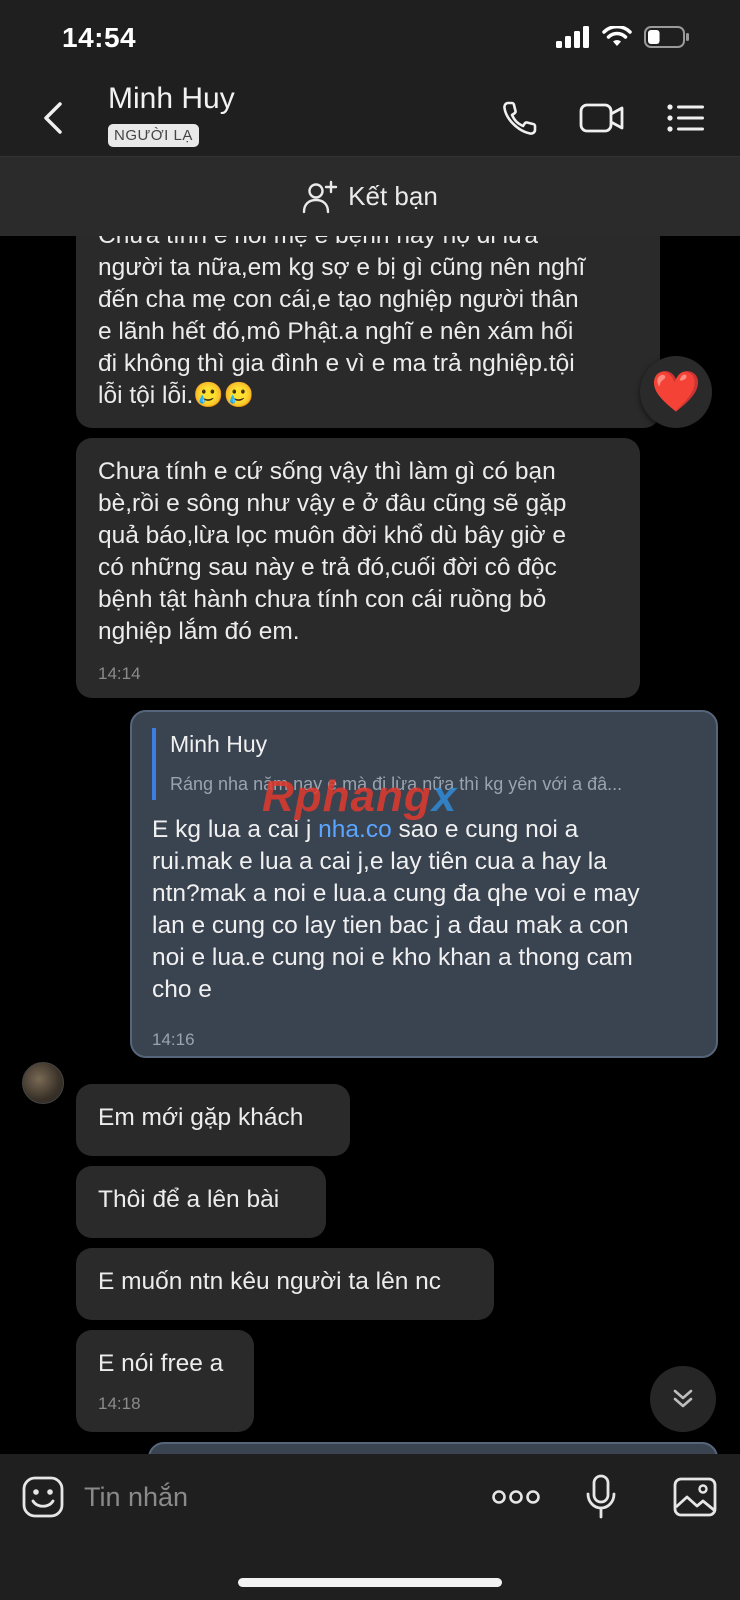 The height and width of the screenshot is (1600, 740). I want to click on add-friend-bar: Kết bạn, so click(370, 196).